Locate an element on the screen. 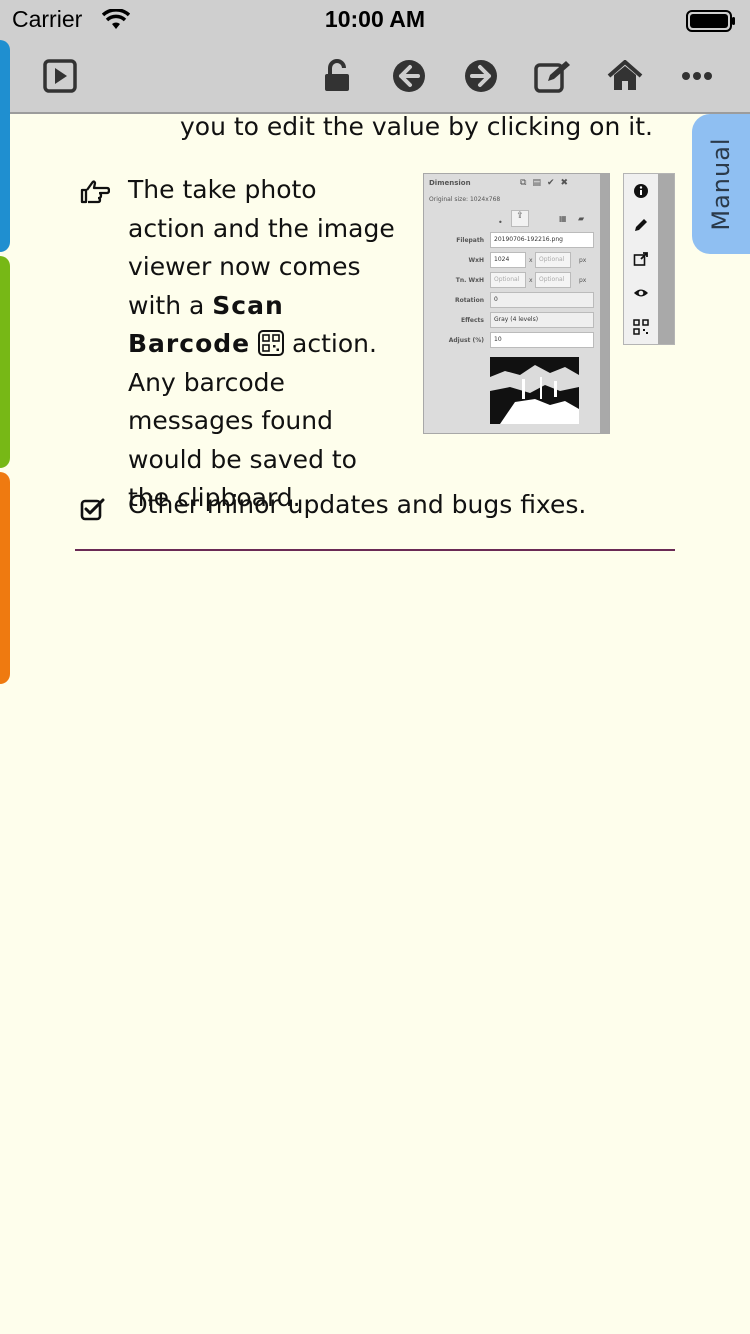 This screenshot has width=750, height=1334. preview-image is located at coordinates (534, 390).